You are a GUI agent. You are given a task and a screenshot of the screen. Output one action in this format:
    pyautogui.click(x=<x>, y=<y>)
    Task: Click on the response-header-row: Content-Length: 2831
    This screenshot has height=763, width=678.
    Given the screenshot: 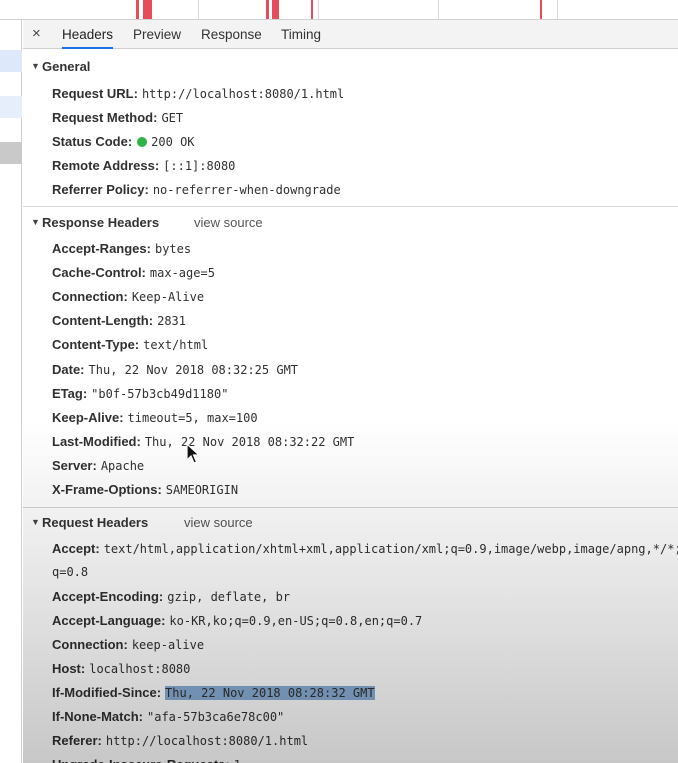 What is the action you would take?
    pyautogui.click(x=365, y=324)
    